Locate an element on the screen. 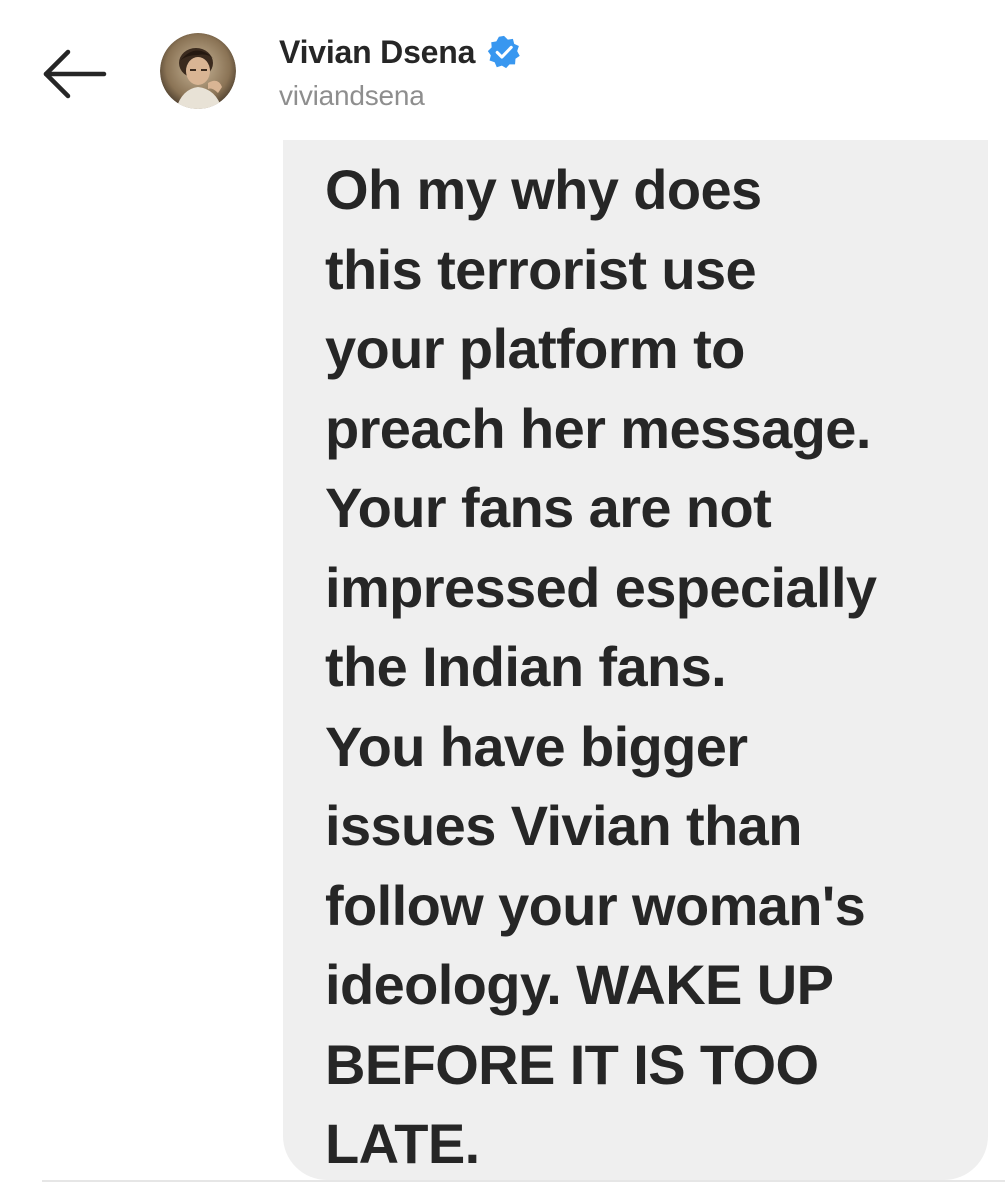 Image resolution: width=1005 pixels, height=1200 pixels. conversation-header: Vivian Dsena viviandsena is located at coordinates (502, 70).